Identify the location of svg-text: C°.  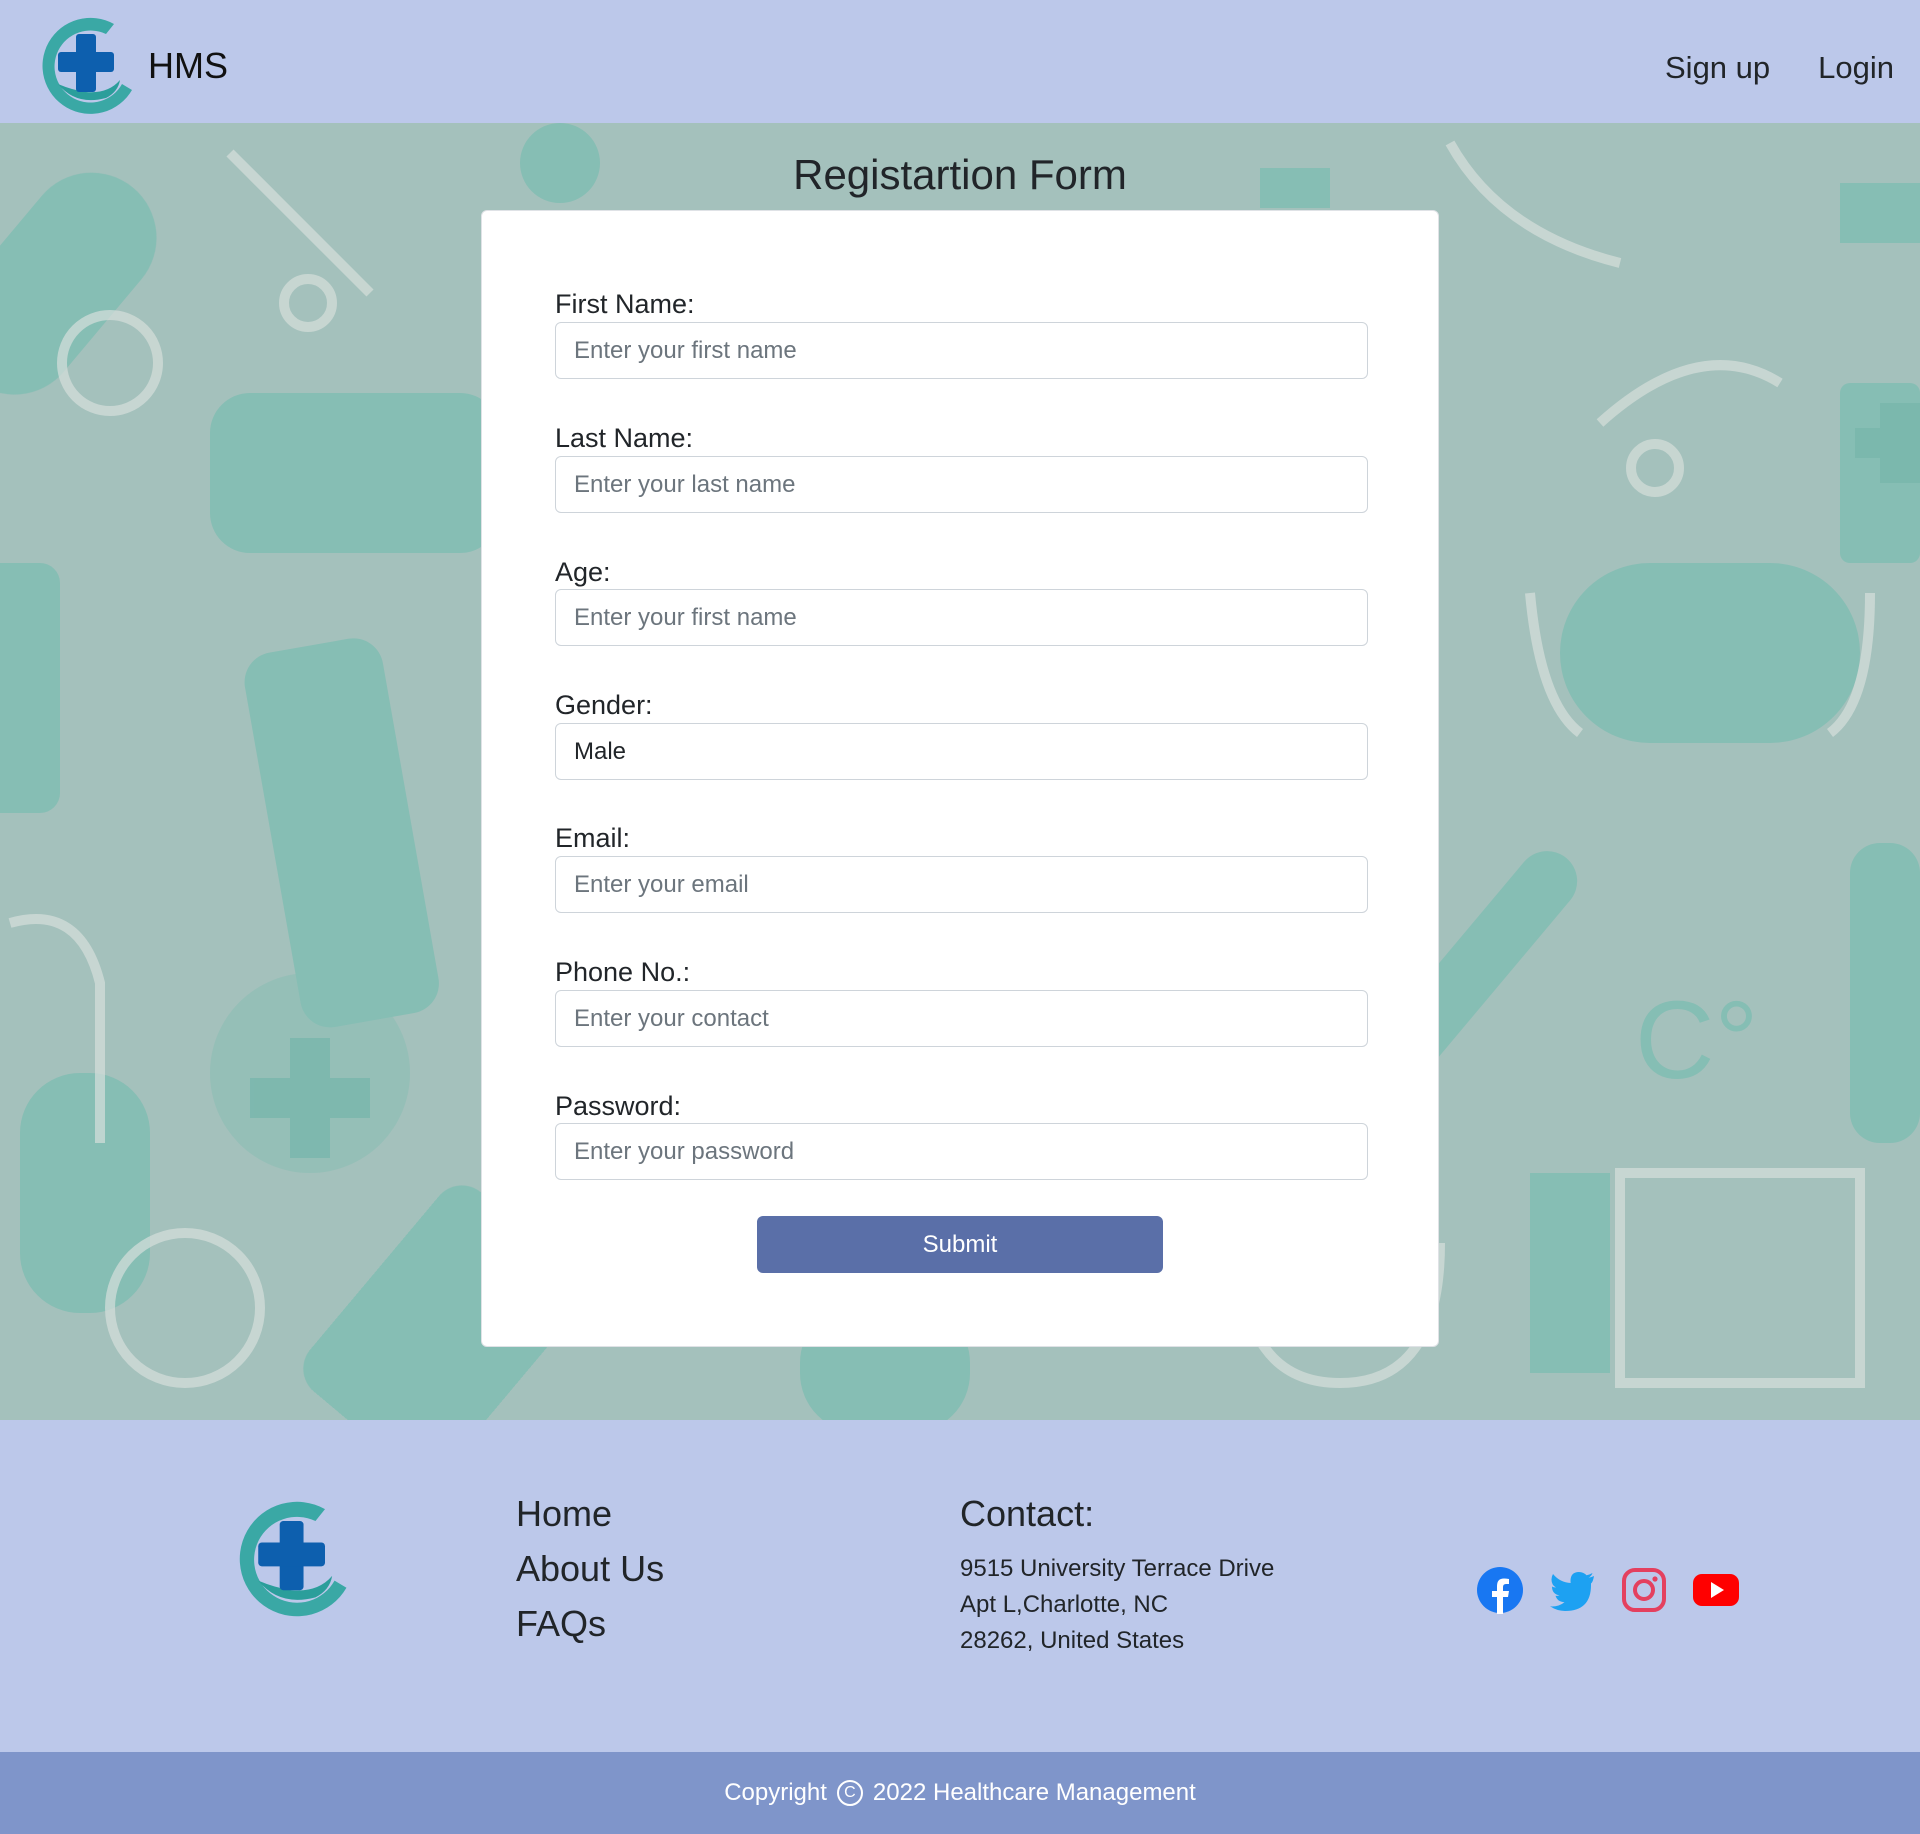
(1696, 1040).